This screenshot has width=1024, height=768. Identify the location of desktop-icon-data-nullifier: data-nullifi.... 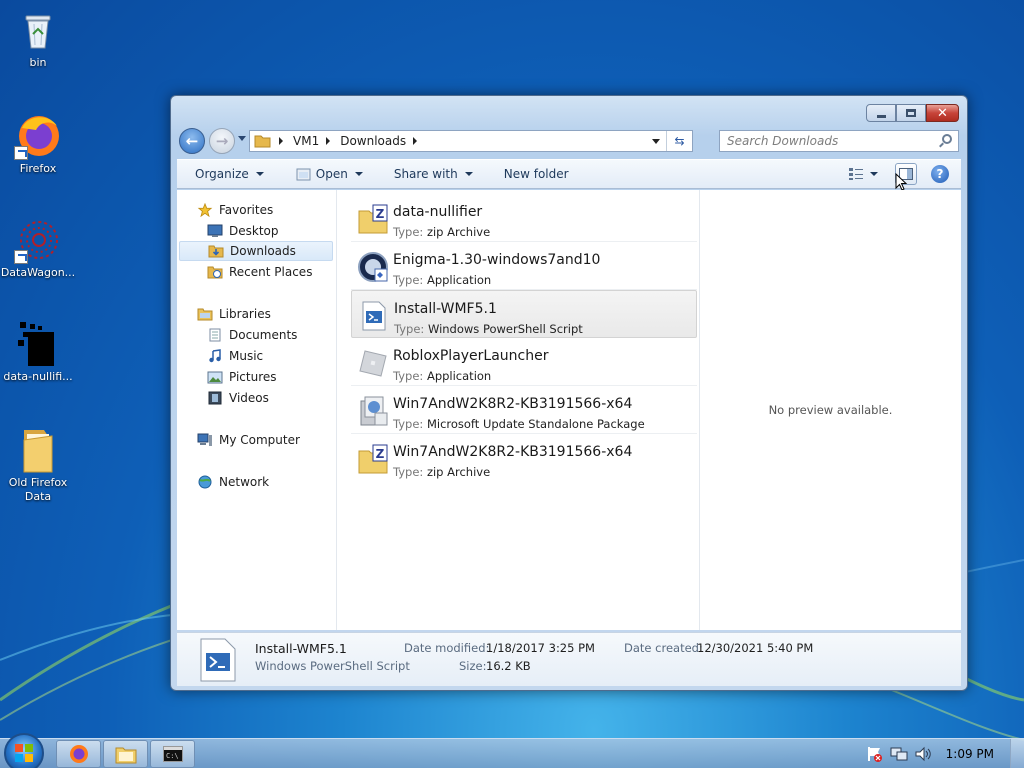
(38, 352).